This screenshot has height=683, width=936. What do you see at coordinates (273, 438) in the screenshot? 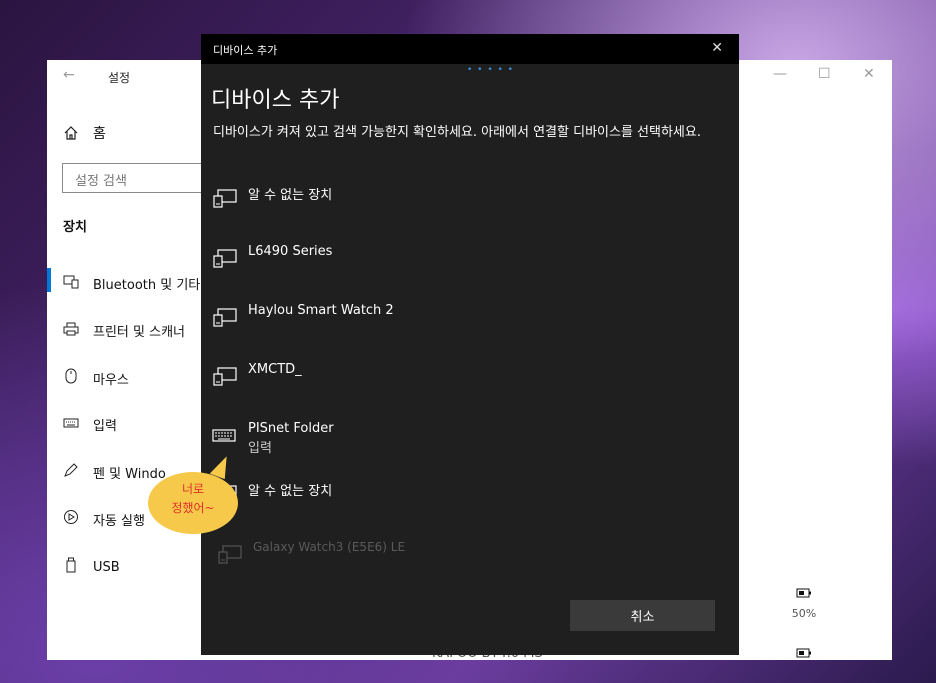
I see `device-item: PISnet Folder 입력` at bounding box center [273, 438].